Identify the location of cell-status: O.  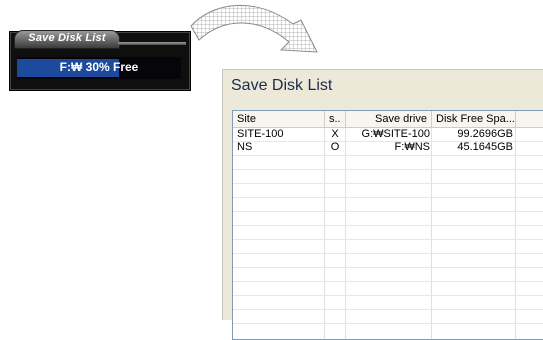
(335, 147).